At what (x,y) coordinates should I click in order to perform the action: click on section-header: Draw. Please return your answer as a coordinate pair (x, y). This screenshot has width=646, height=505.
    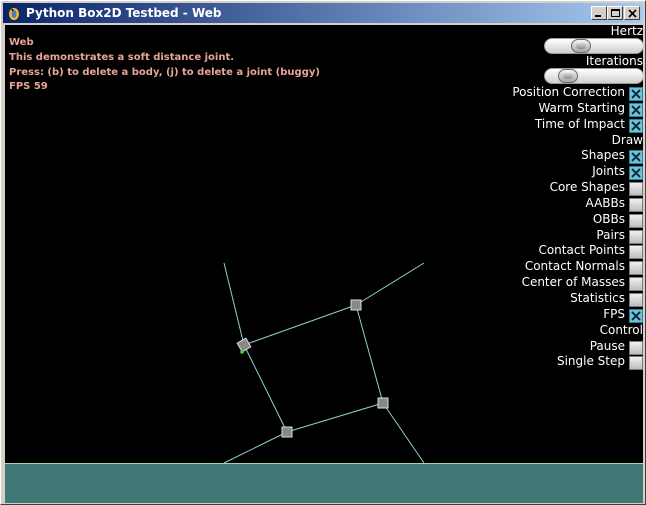
    Looking at the image, I should click on (627, 140).